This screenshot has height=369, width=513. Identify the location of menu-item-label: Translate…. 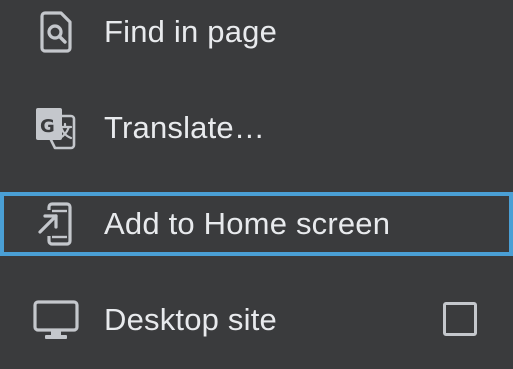
(185, 127).